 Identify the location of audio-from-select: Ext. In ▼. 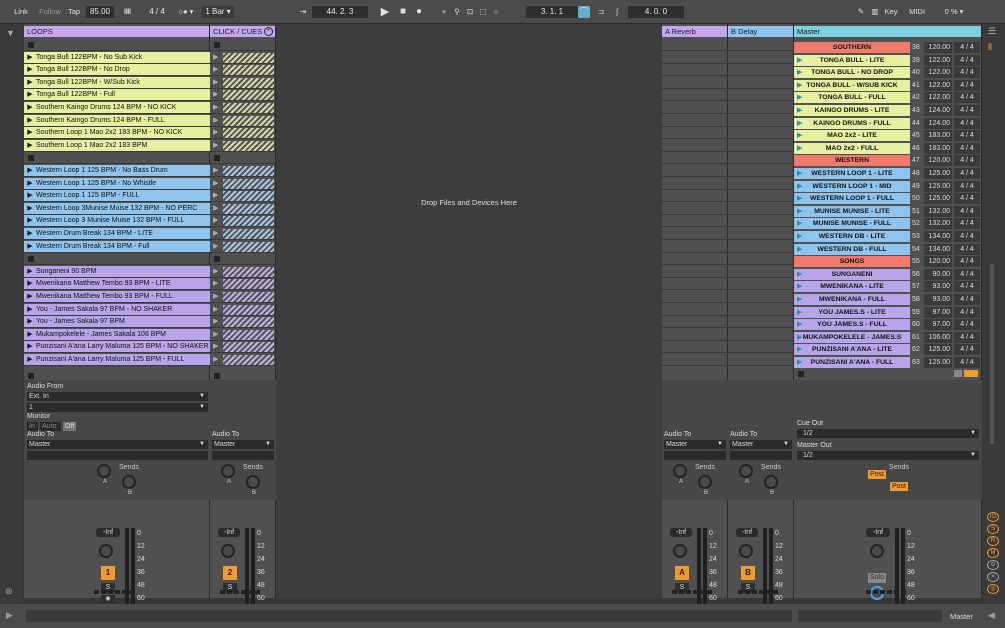
(117, 396).